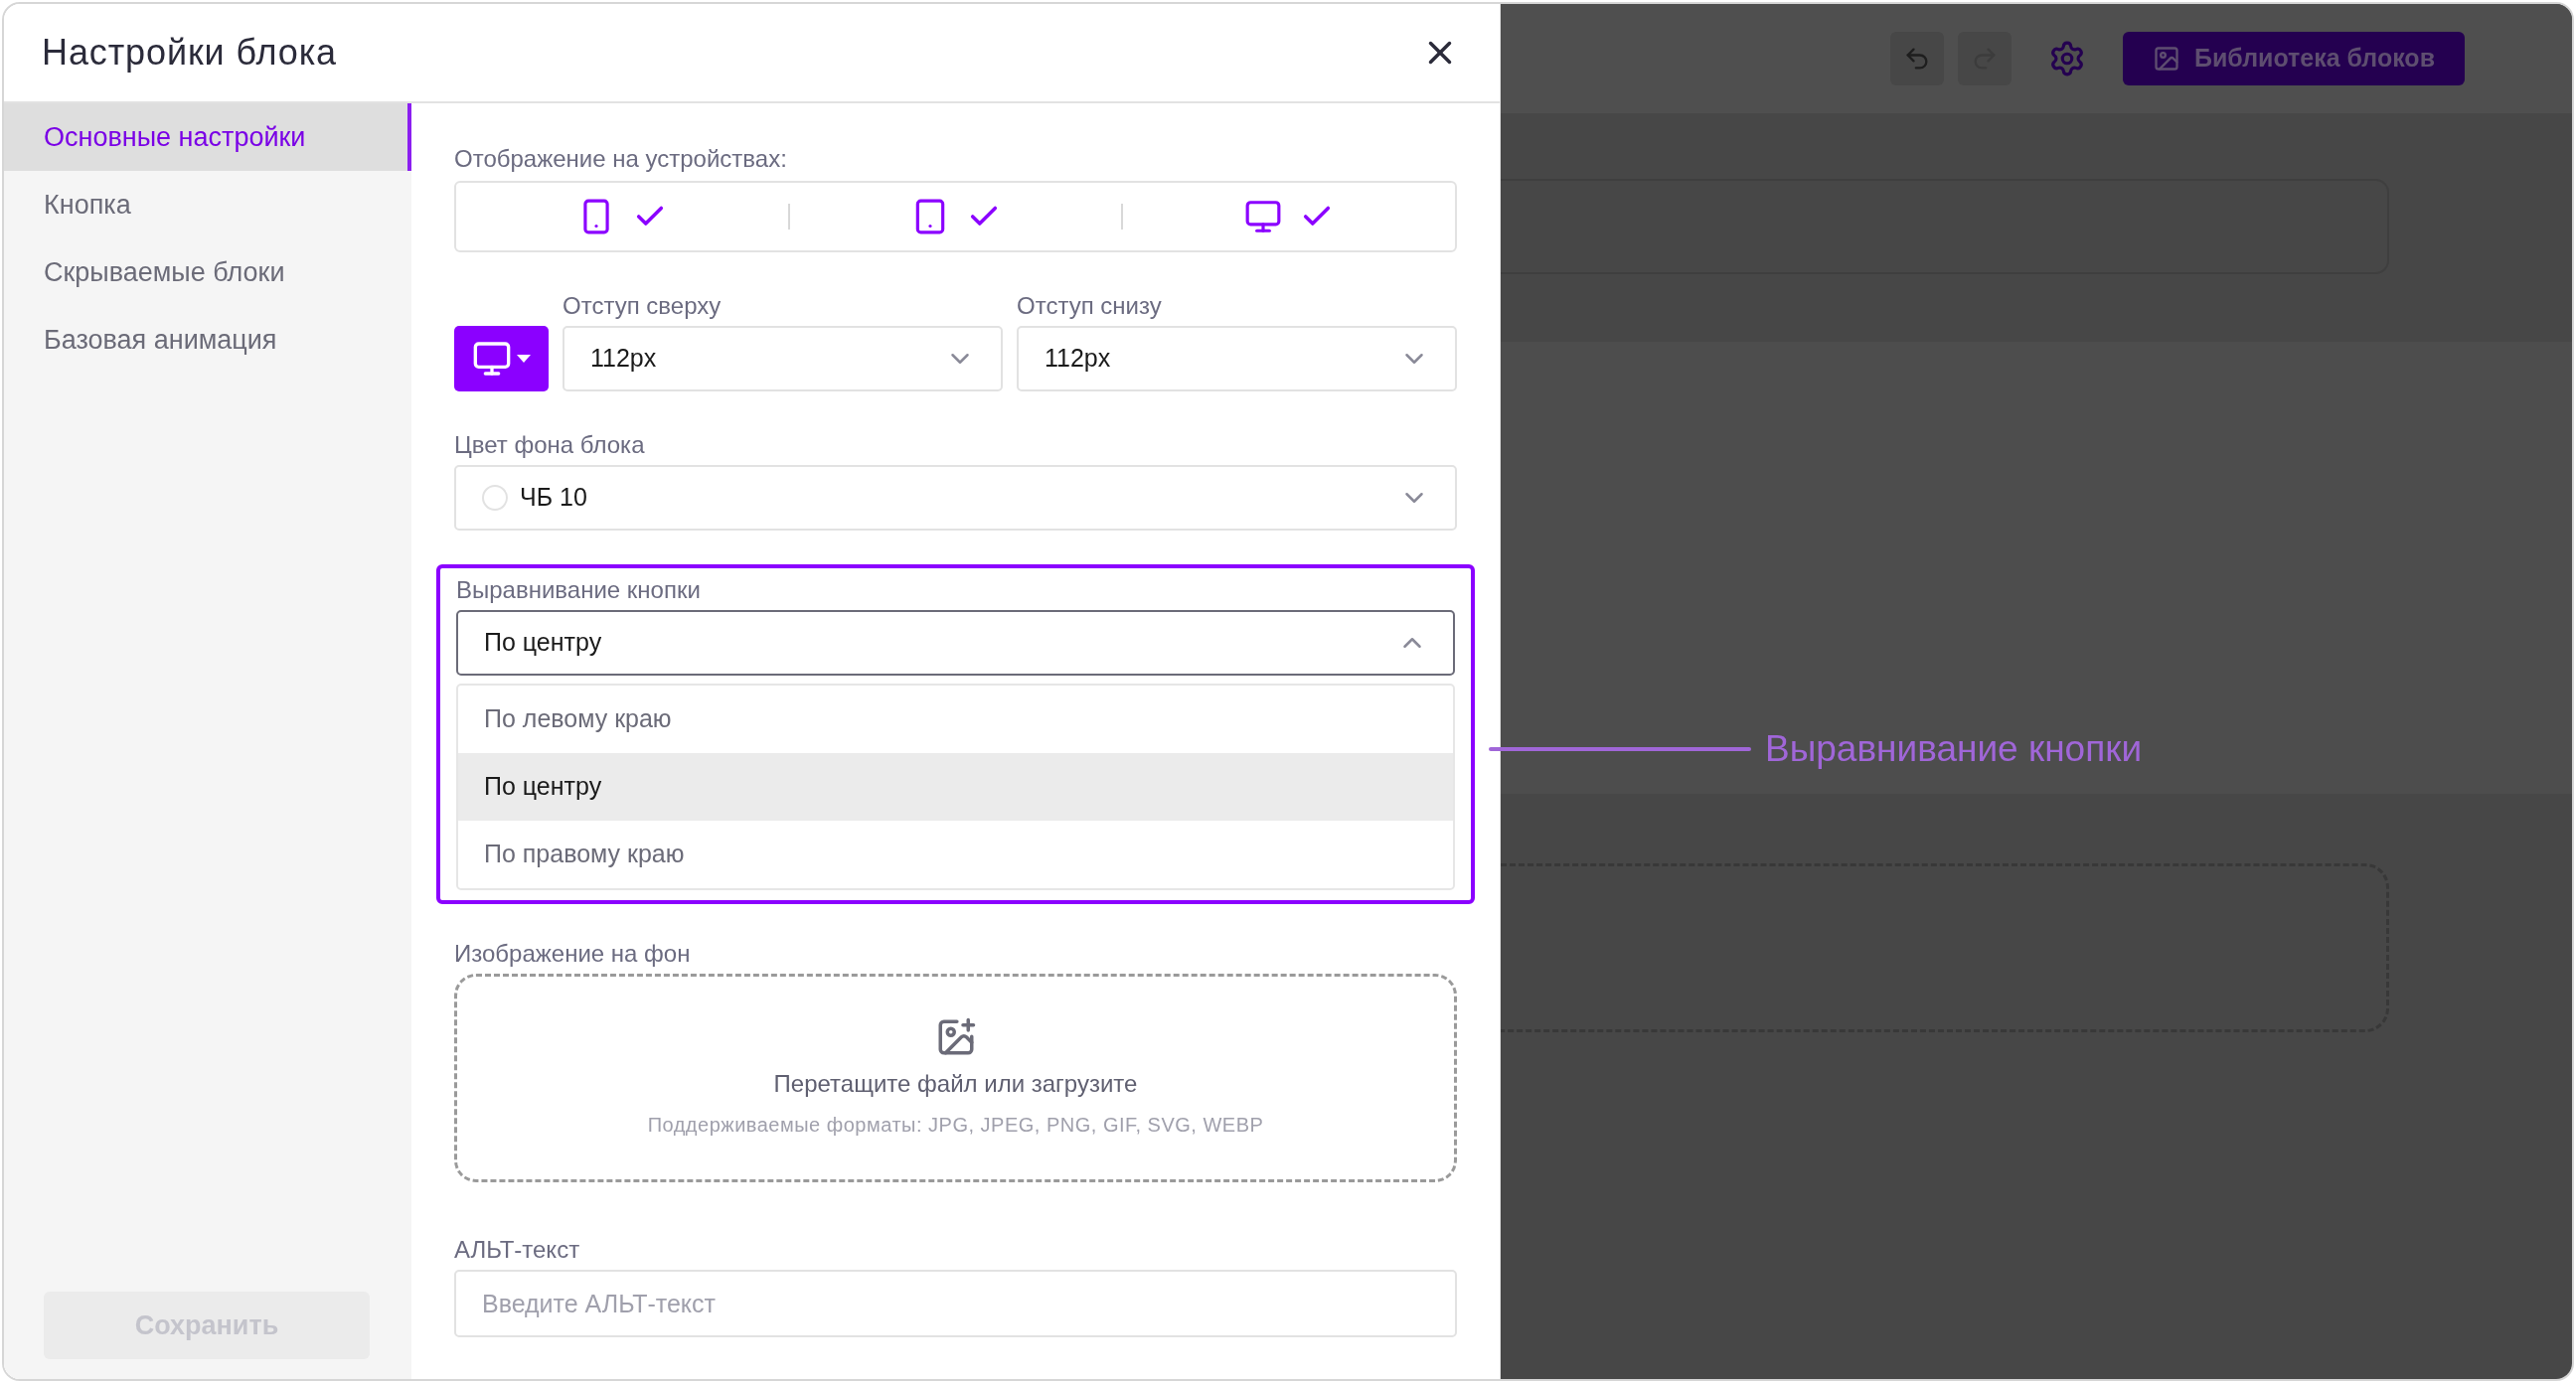  I want to click on field-label: Отступ снизу, so click(1090, 306).